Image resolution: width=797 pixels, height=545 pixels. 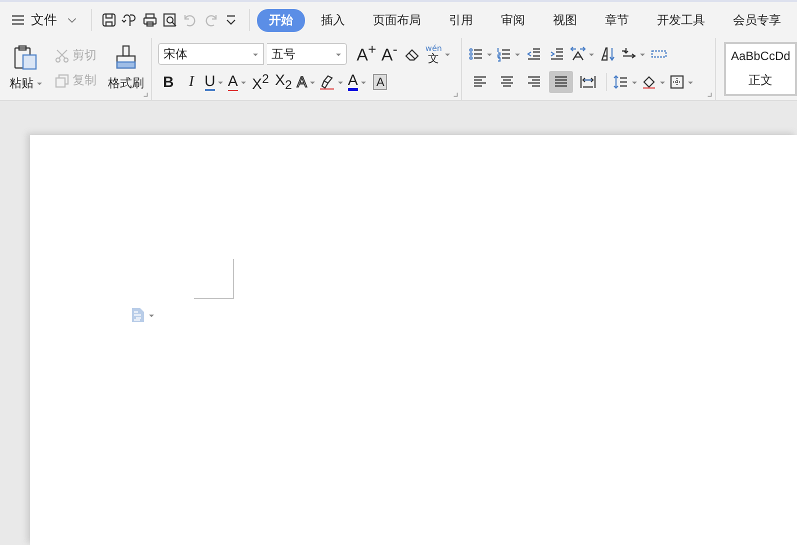 I want to click on ribbon-tab: 章节, so click(x=617, y=20).